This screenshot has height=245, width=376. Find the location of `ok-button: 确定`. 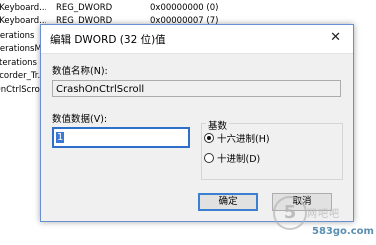

ok-button: 确定 is located at coordinates (228, 202).